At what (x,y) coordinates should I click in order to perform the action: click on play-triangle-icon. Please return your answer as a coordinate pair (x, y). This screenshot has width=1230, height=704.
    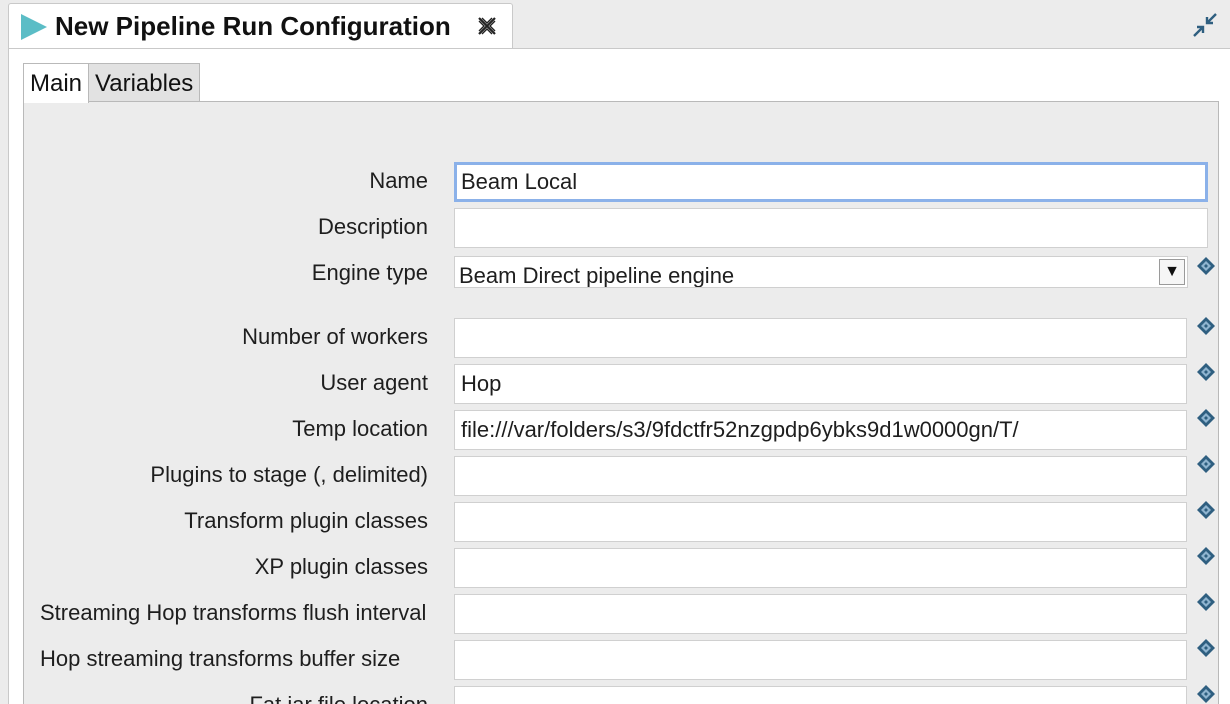
    Looking at the image, I should click on (34, 29).